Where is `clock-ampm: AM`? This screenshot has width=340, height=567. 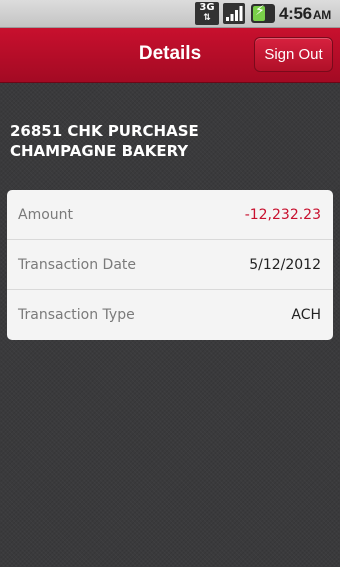 clock-ampm: AM is located at coordinates (321, 15).